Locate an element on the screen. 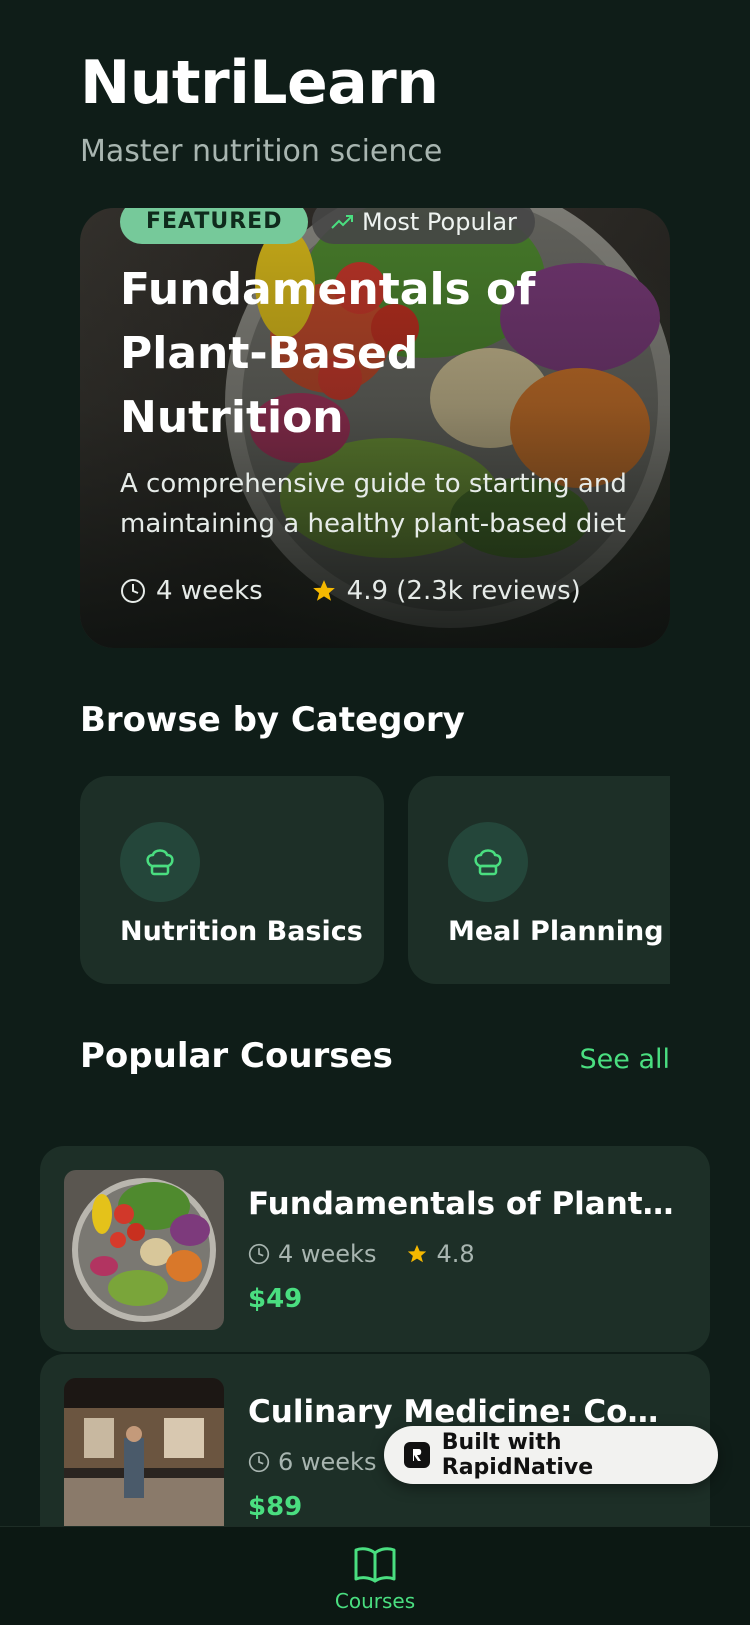 This screenshot has width=750, height=1625. kitchen-photo-thumbnail is located at coordinates (144, 1458).